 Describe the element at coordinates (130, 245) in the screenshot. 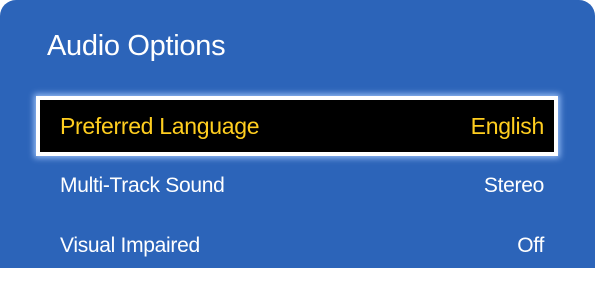

I see `menu-item-label: Visual Impaired` at that location.